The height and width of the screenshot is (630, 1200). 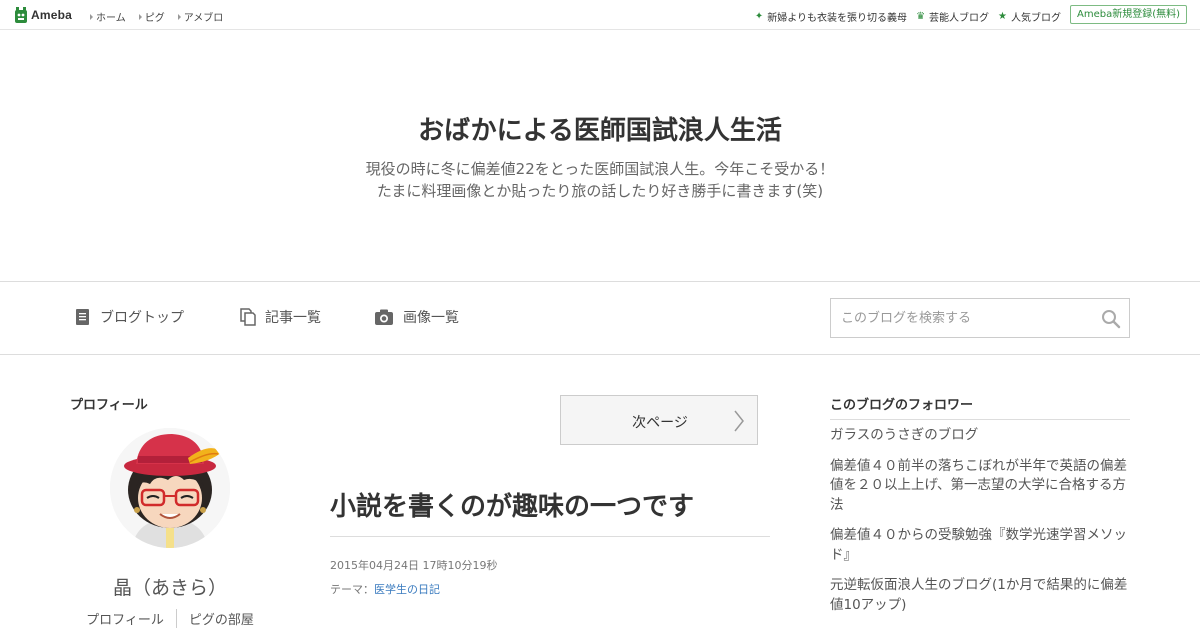 What do you see at coordinates (921, 16) in the screenshot?
I see `crown-icon: ♛` at bounding box center [921, 16].